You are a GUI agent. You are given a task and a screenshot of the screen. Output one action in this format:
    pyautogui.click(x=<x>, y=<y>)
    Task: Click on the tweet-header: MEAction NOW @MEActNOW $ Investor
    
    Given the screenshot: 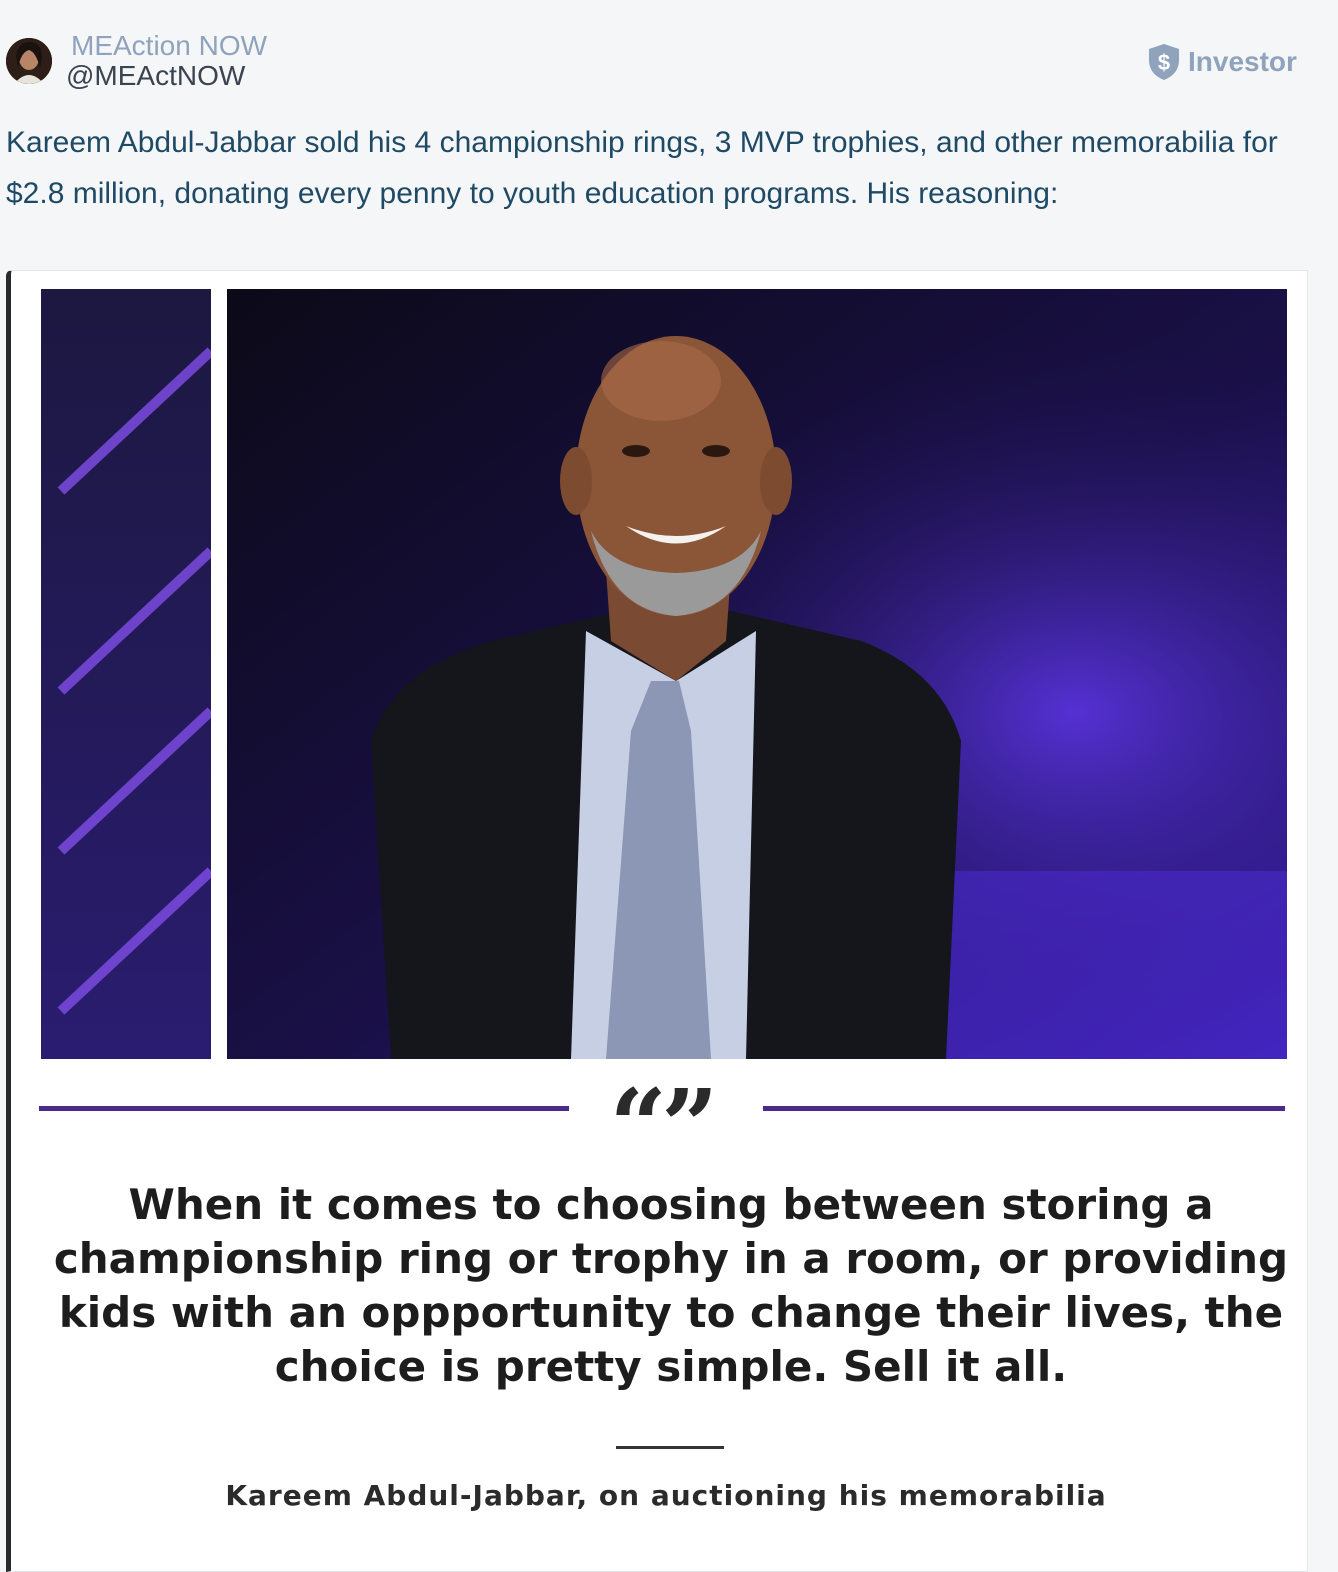 What is the action you would take?
    pyautogui.click(x=669, y=55)
    